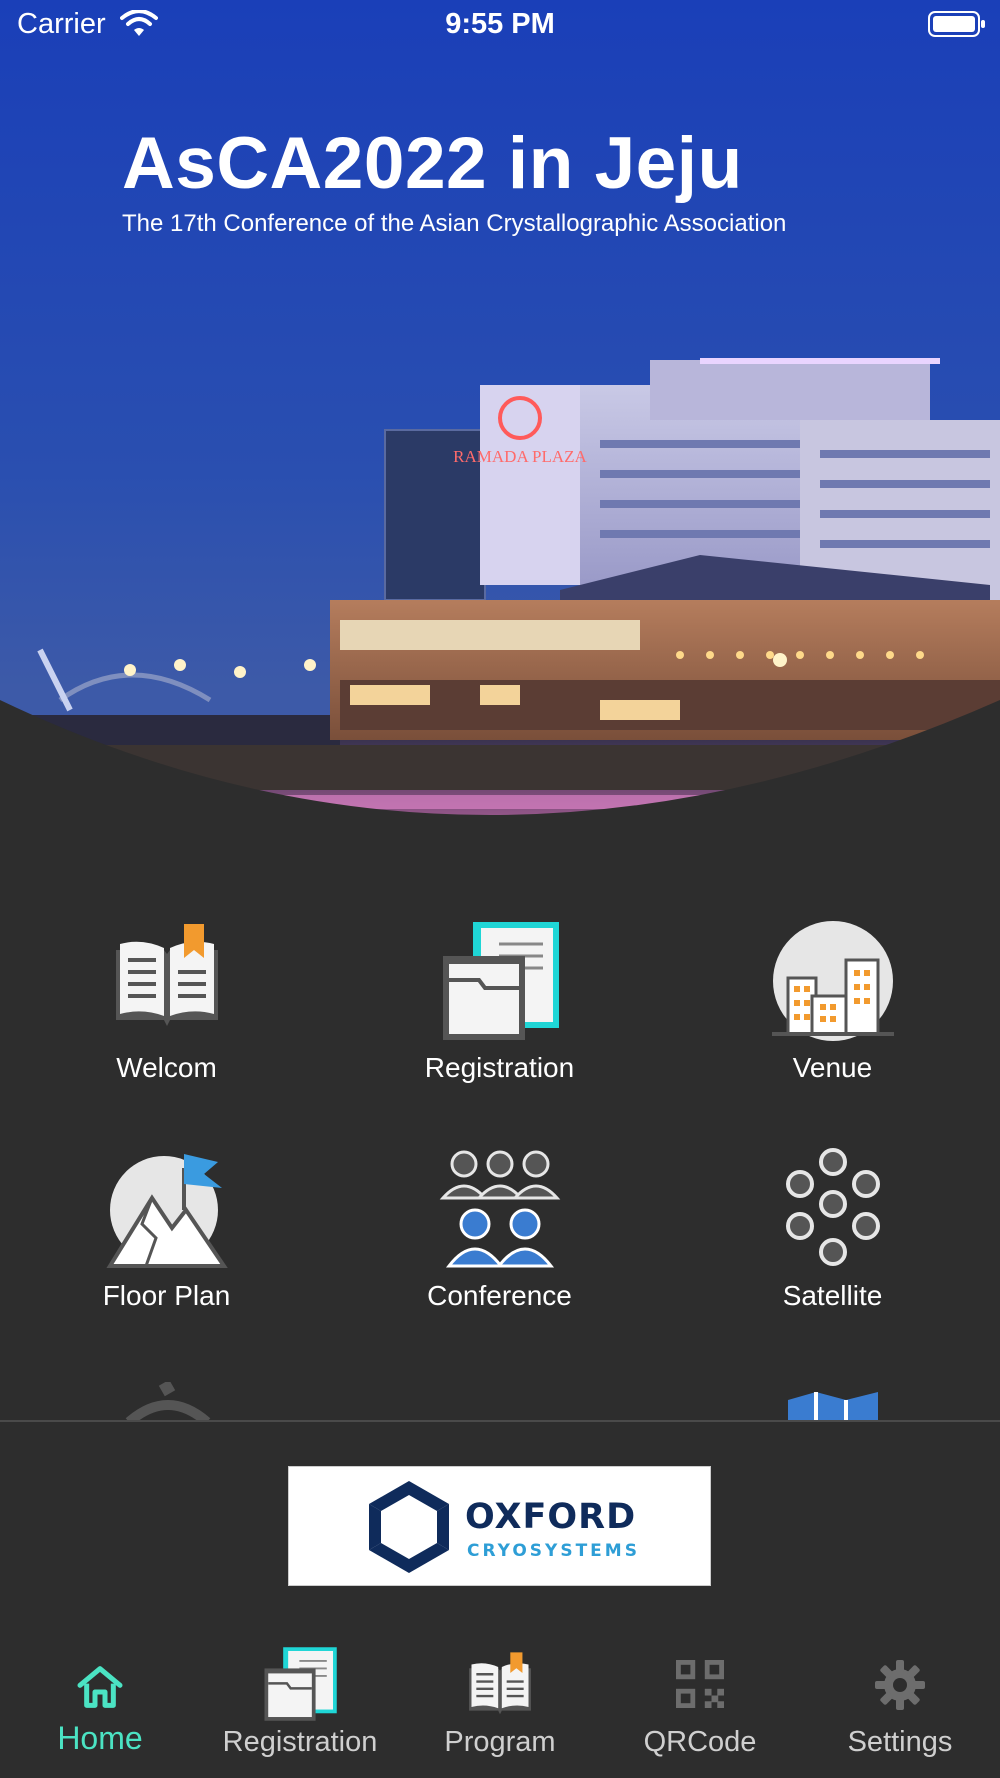 This screenshot has width=1000, height=1778. I want to click on menu-item-satellite: Satellite, so click(832, 1228).